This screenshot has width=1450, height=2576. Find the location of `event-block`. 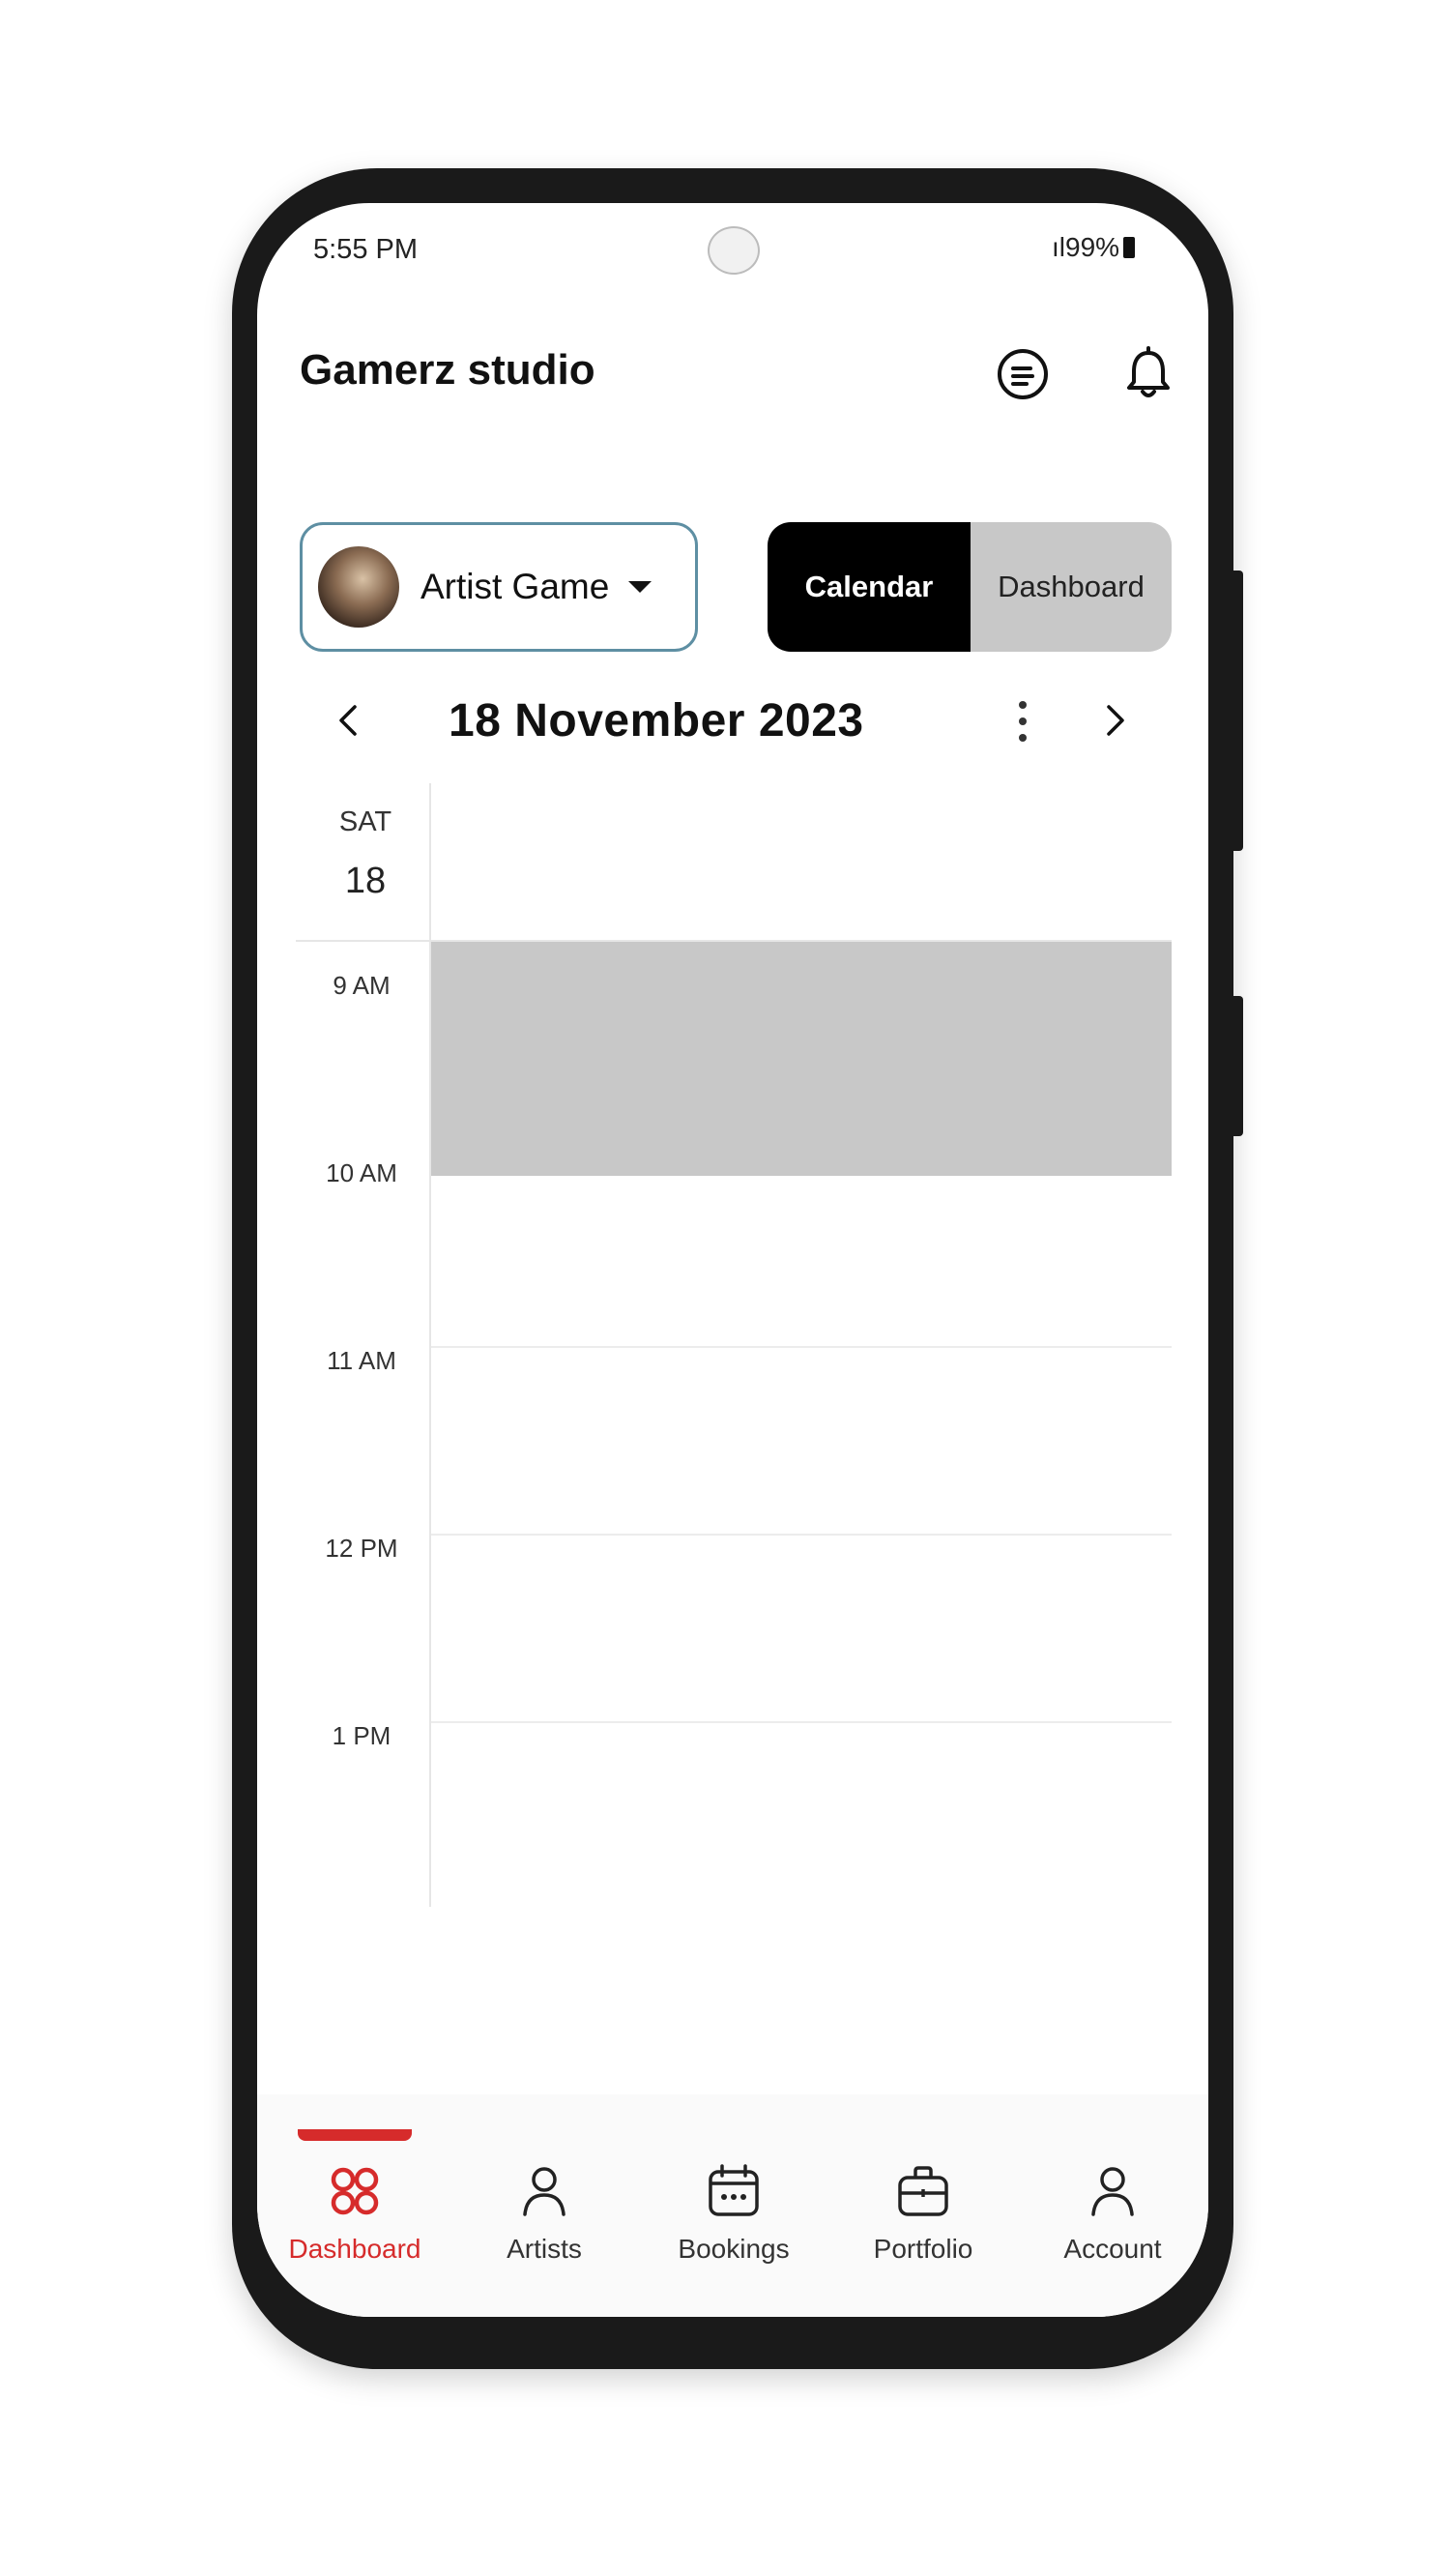

event-block is located at coordinates (801, 1059).